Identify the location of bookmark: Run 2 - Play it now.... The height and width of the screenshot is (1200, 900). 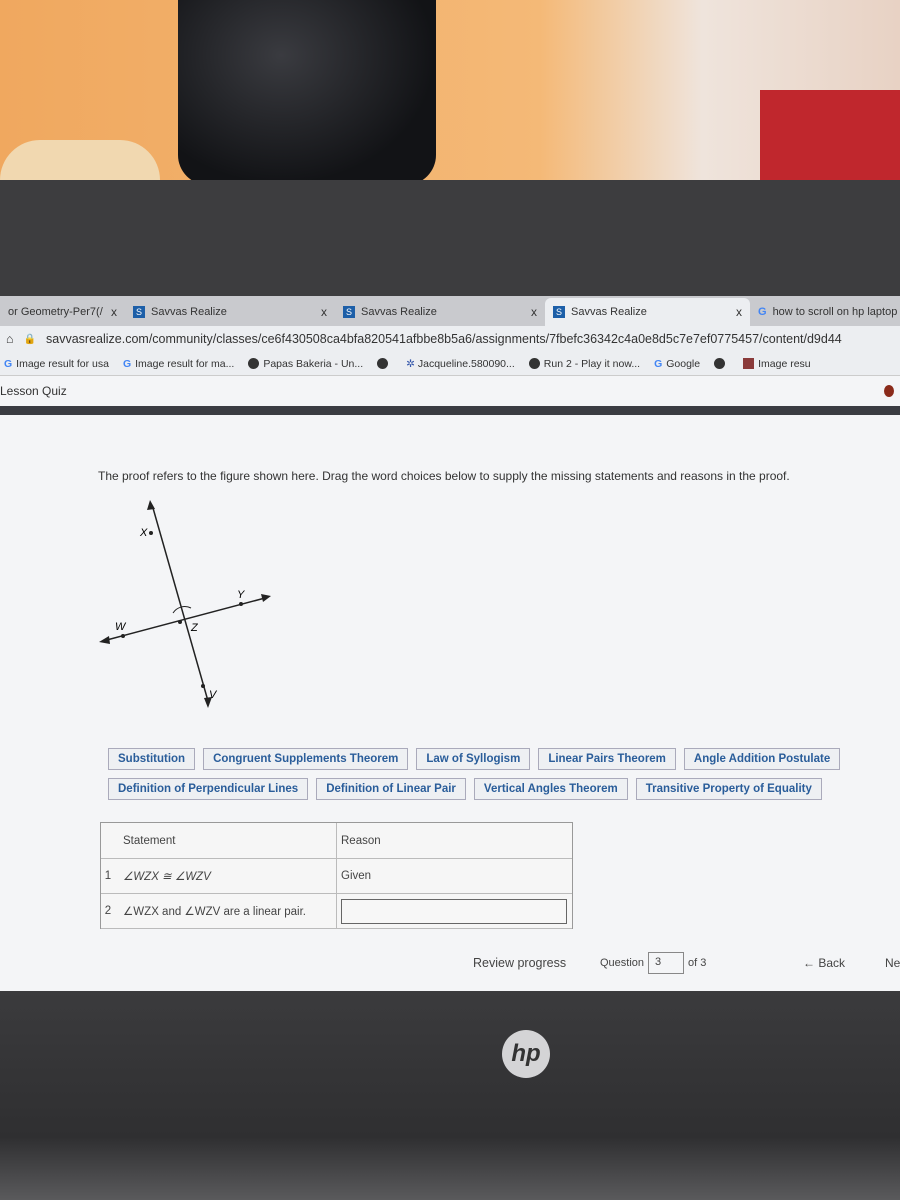
(584, 364).